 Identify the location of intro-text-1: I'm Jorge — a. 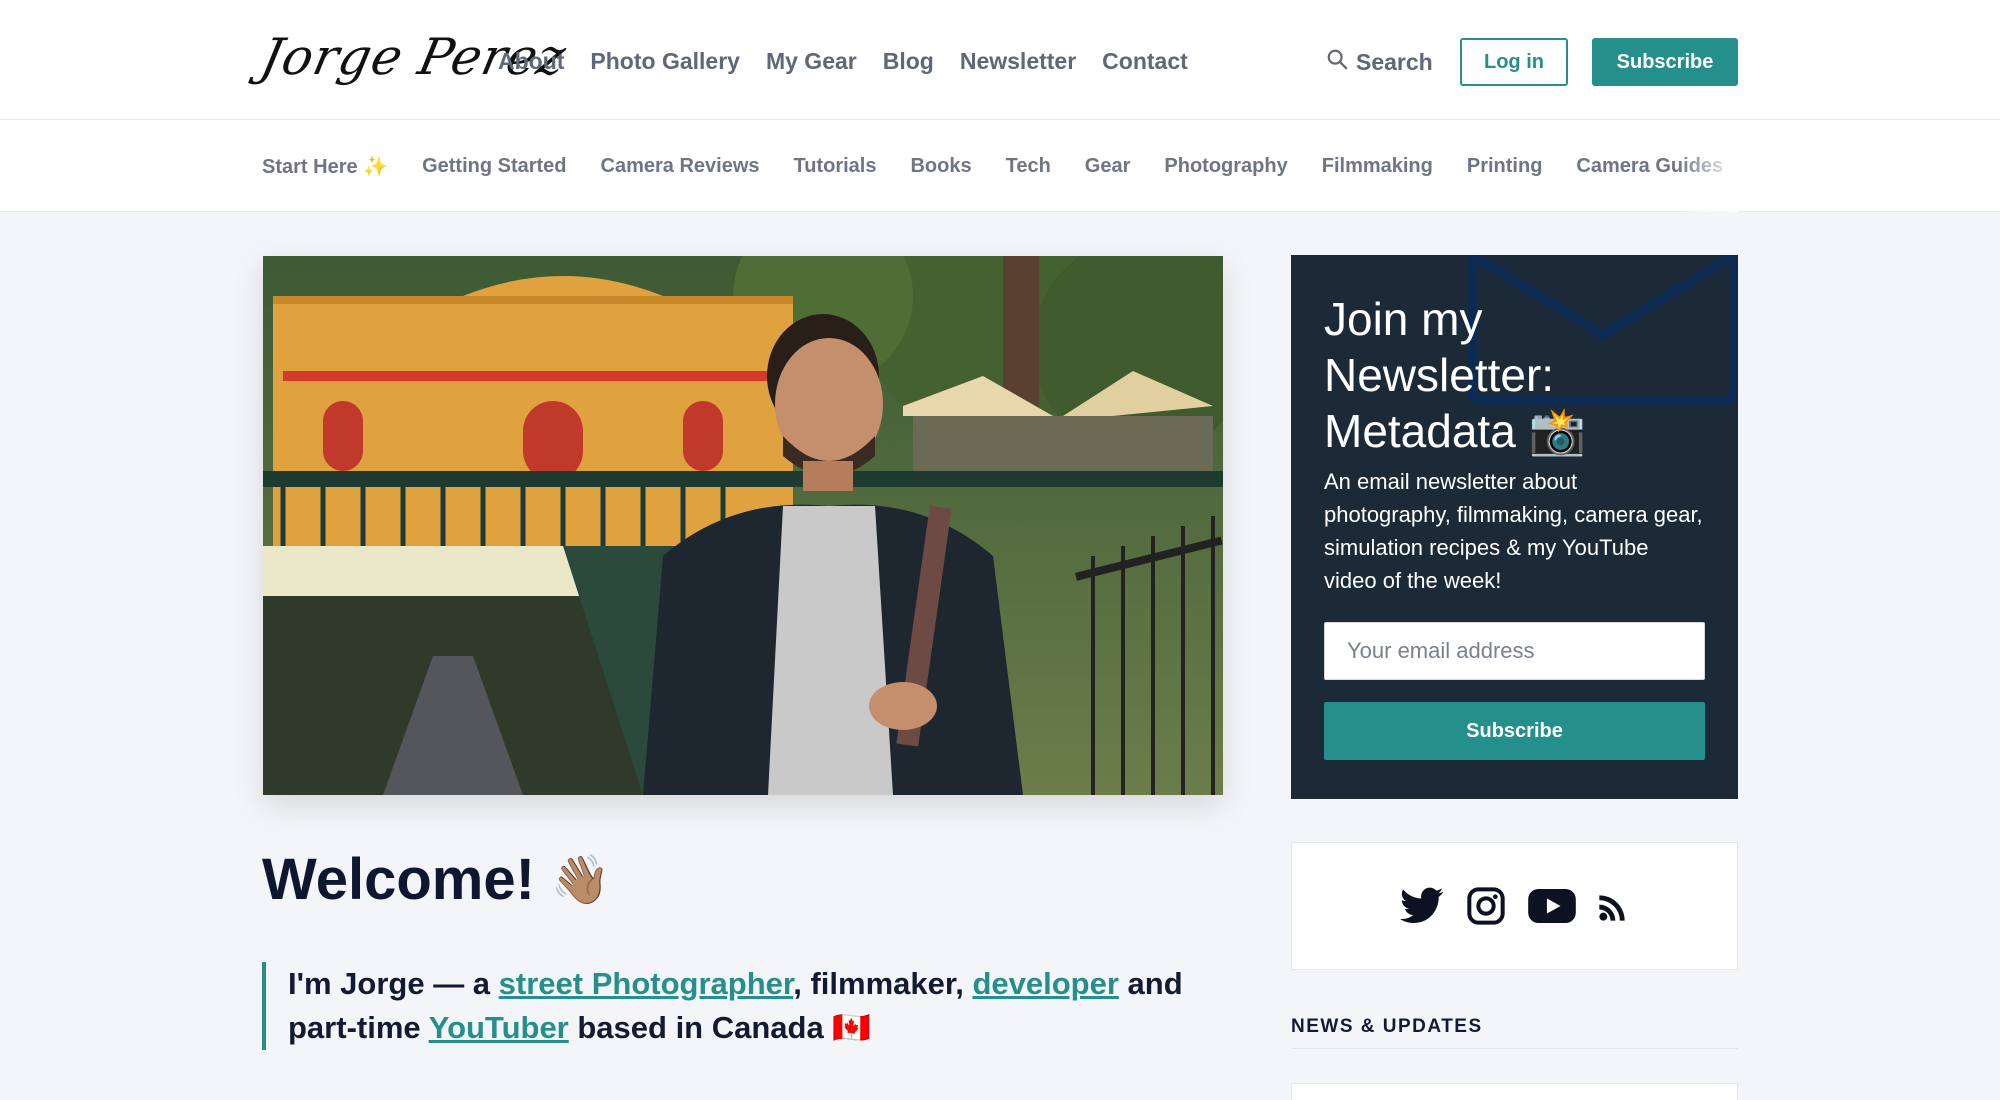
(393, 983).